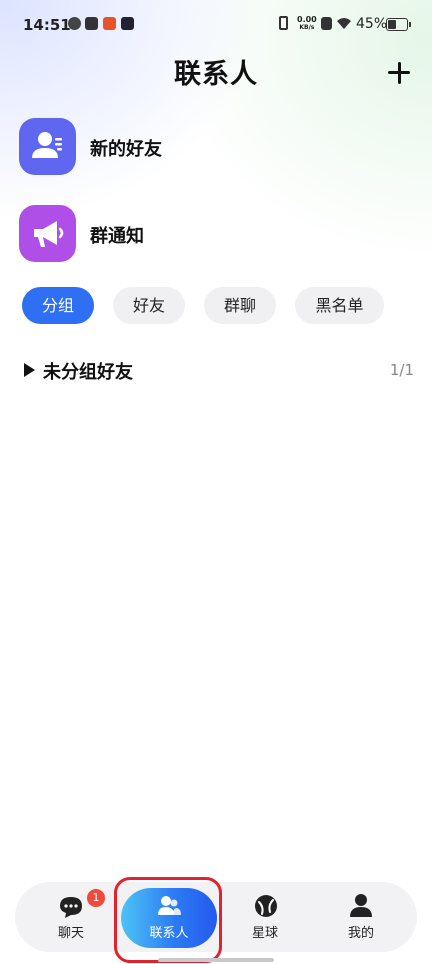  Describe the element at coordinates (398, 72) in the screenshot. I see `add-button` at that location.